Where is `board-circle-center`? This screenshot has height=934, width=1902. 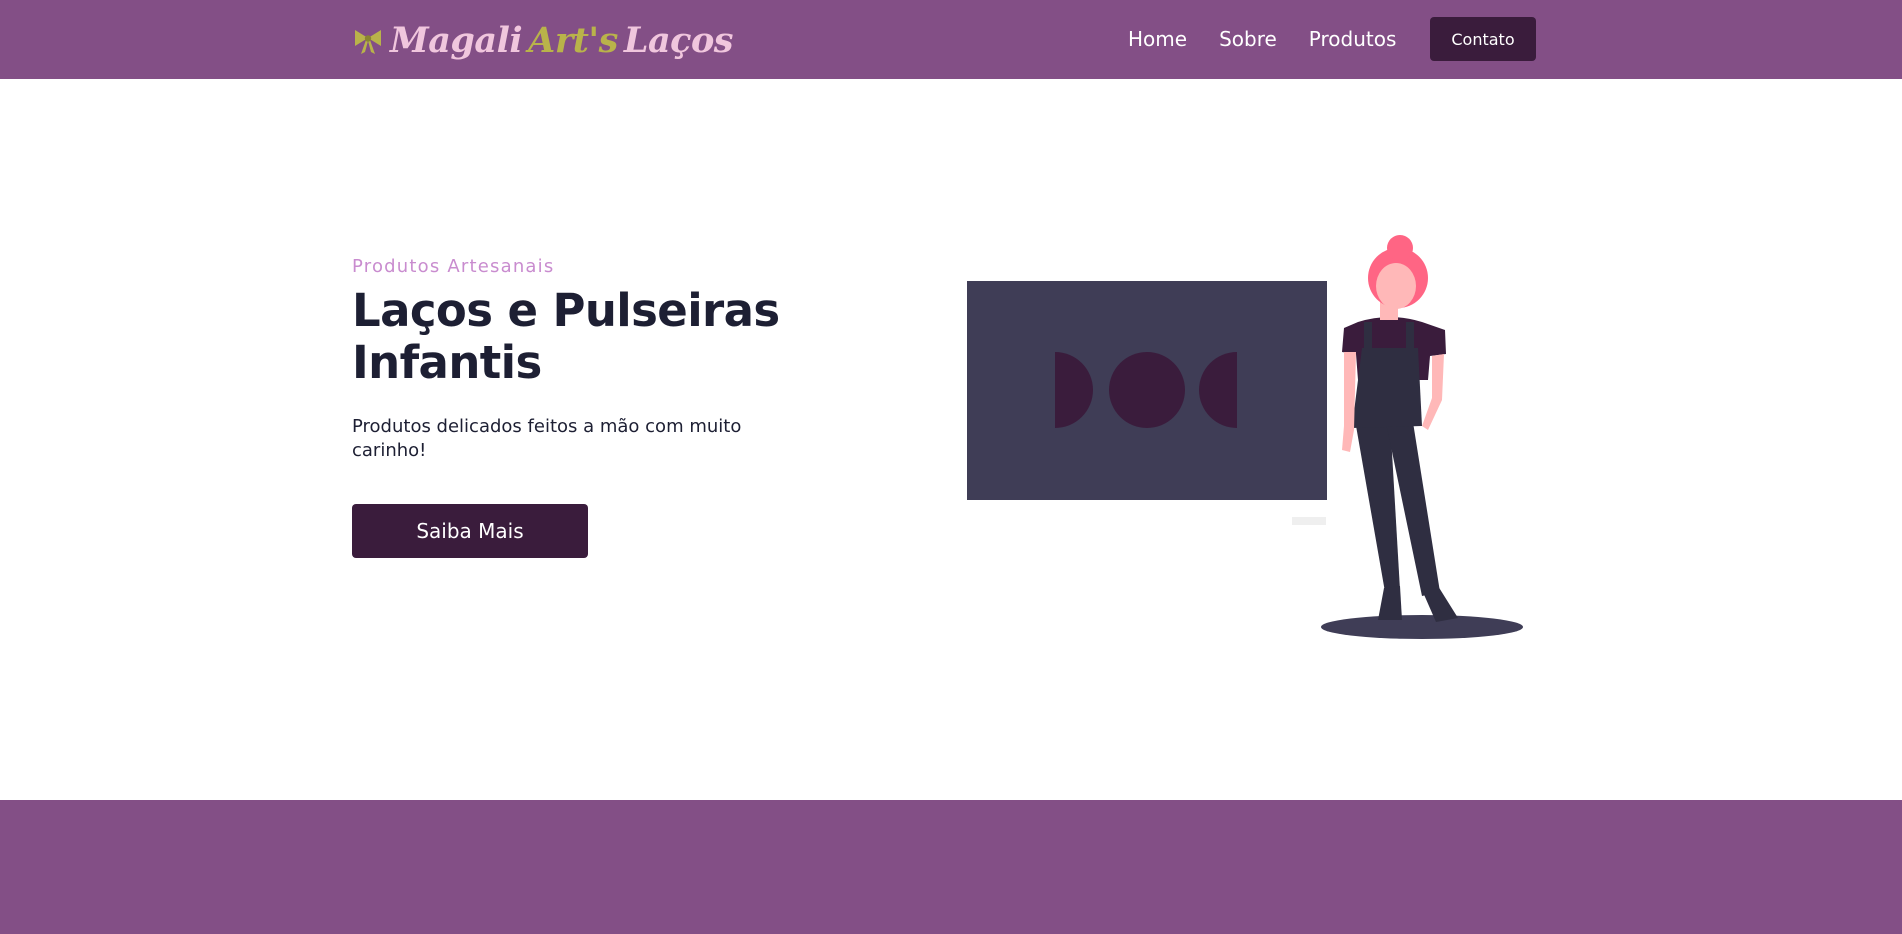 board-circle-center is located at coordinates (1147, 390).